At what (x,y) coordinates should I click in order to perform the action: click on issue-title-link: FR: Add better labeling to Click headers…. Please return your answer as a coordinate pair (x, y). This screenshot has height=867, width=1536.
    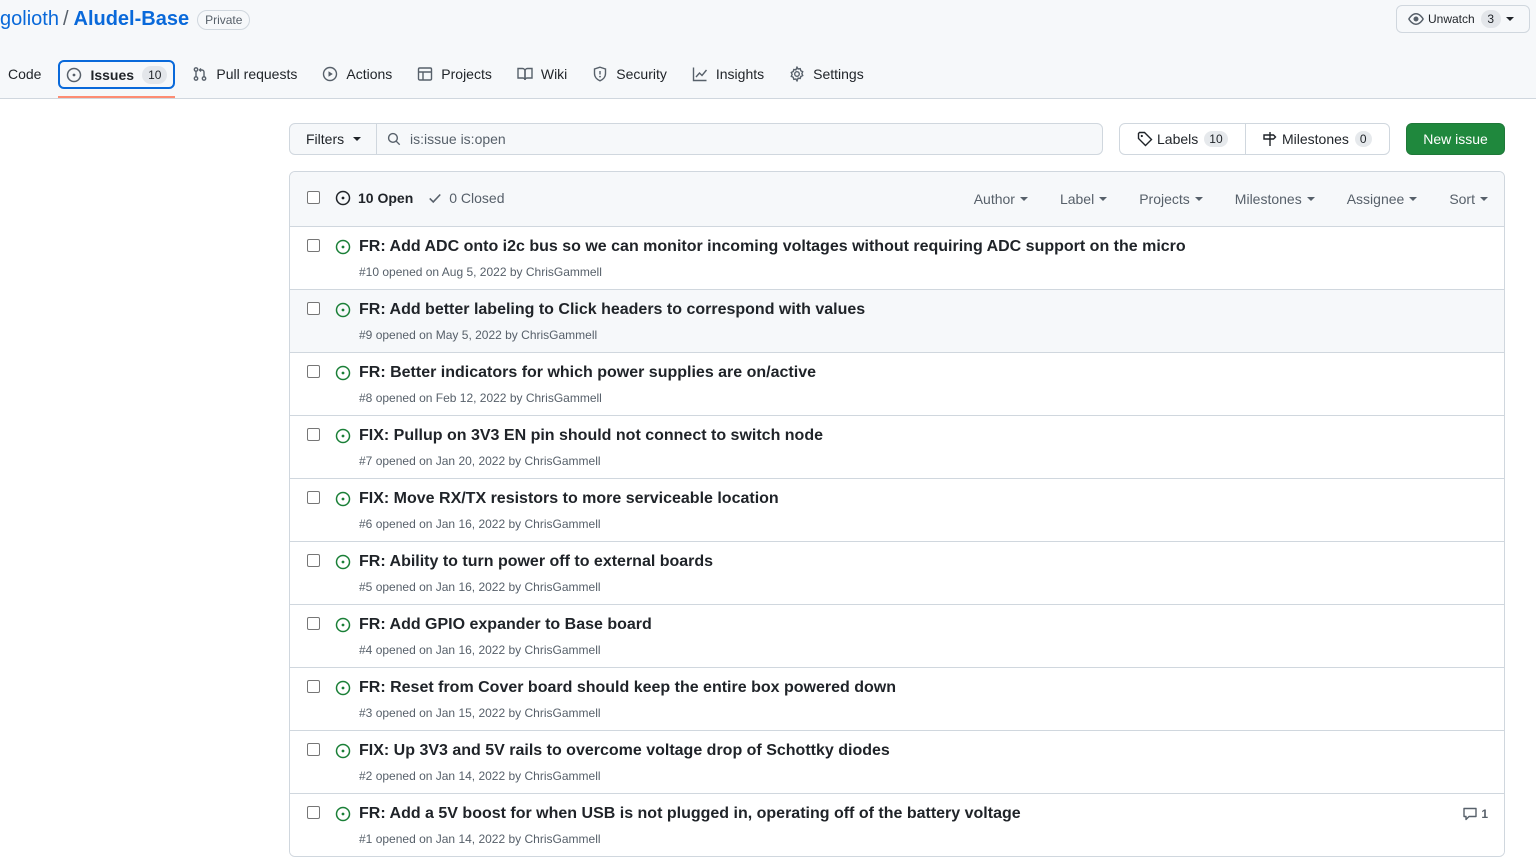
    Looking at the image, I should click on (612, 310).